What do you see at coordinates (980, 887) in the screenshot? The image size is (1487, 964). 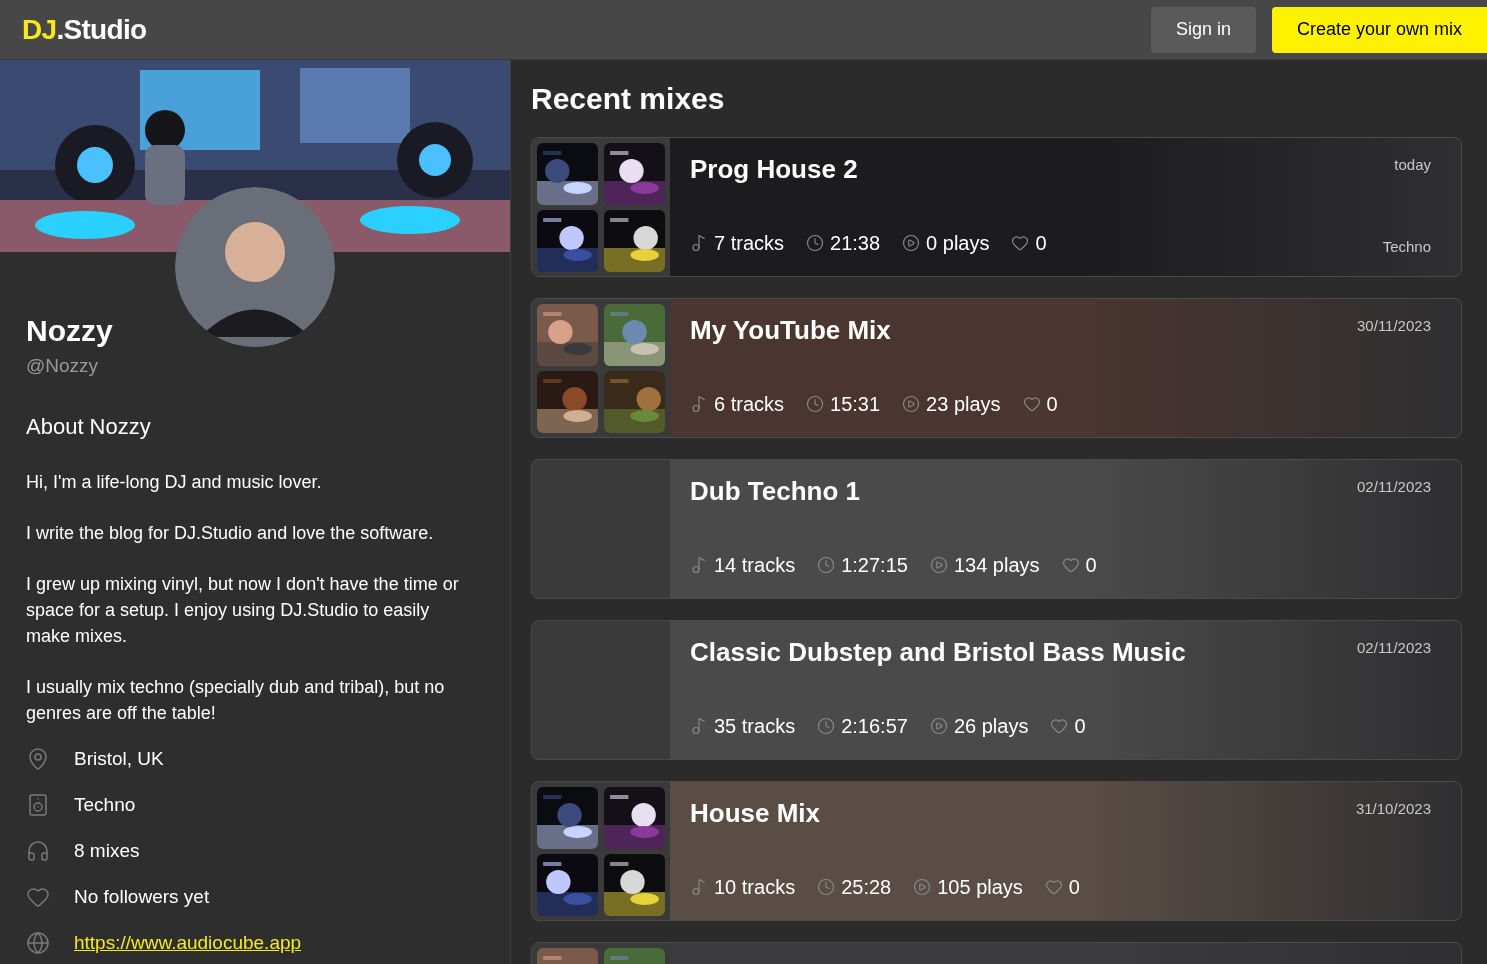 I see `mix-stat: 105 plays` at bounding box center [980, 887].